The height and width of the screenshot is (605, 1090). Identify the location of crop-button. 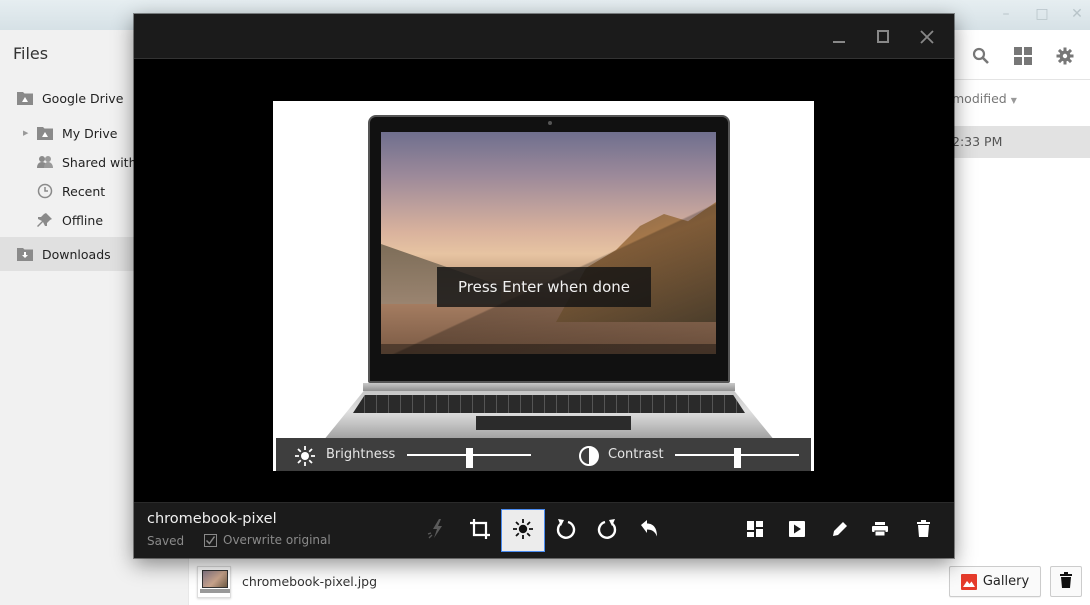
(480, 530).